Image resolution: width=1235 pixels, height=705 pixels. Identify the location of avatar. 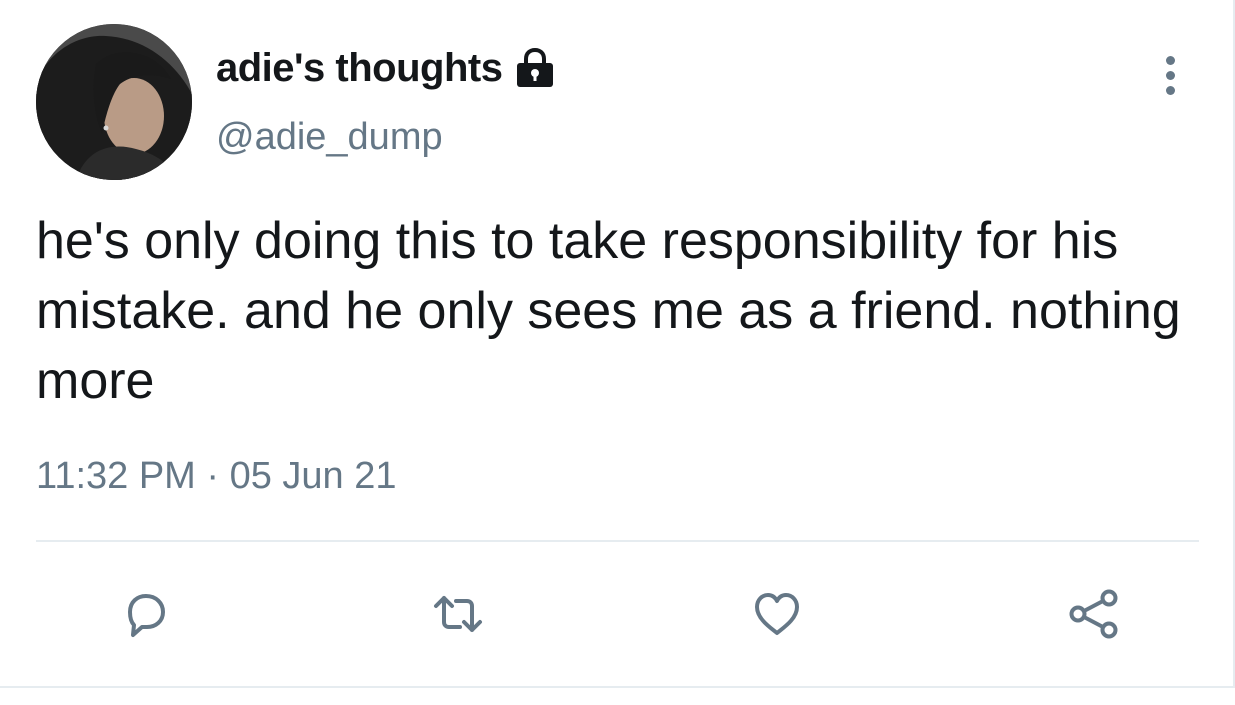
(114, 102).